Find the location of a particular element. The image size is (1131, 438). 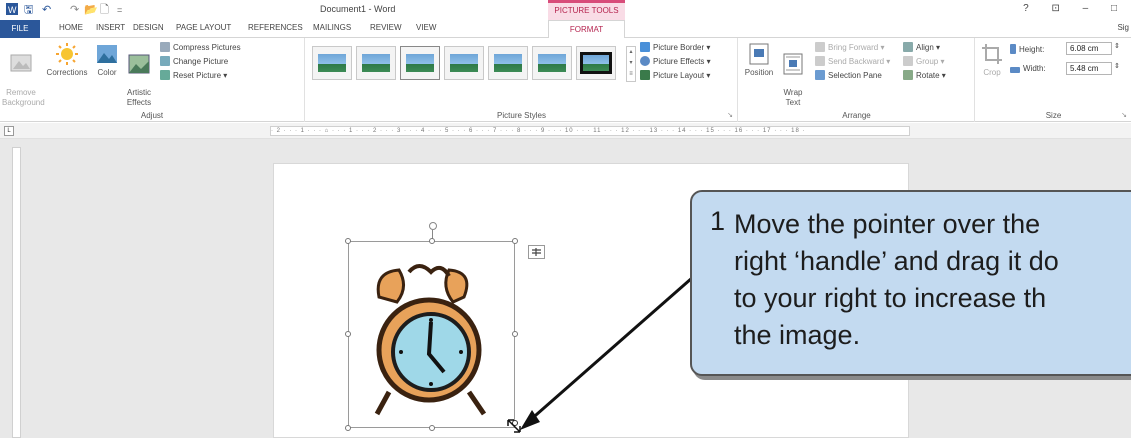

sign-in-link: Sig is located at coordinates (1123, 27).